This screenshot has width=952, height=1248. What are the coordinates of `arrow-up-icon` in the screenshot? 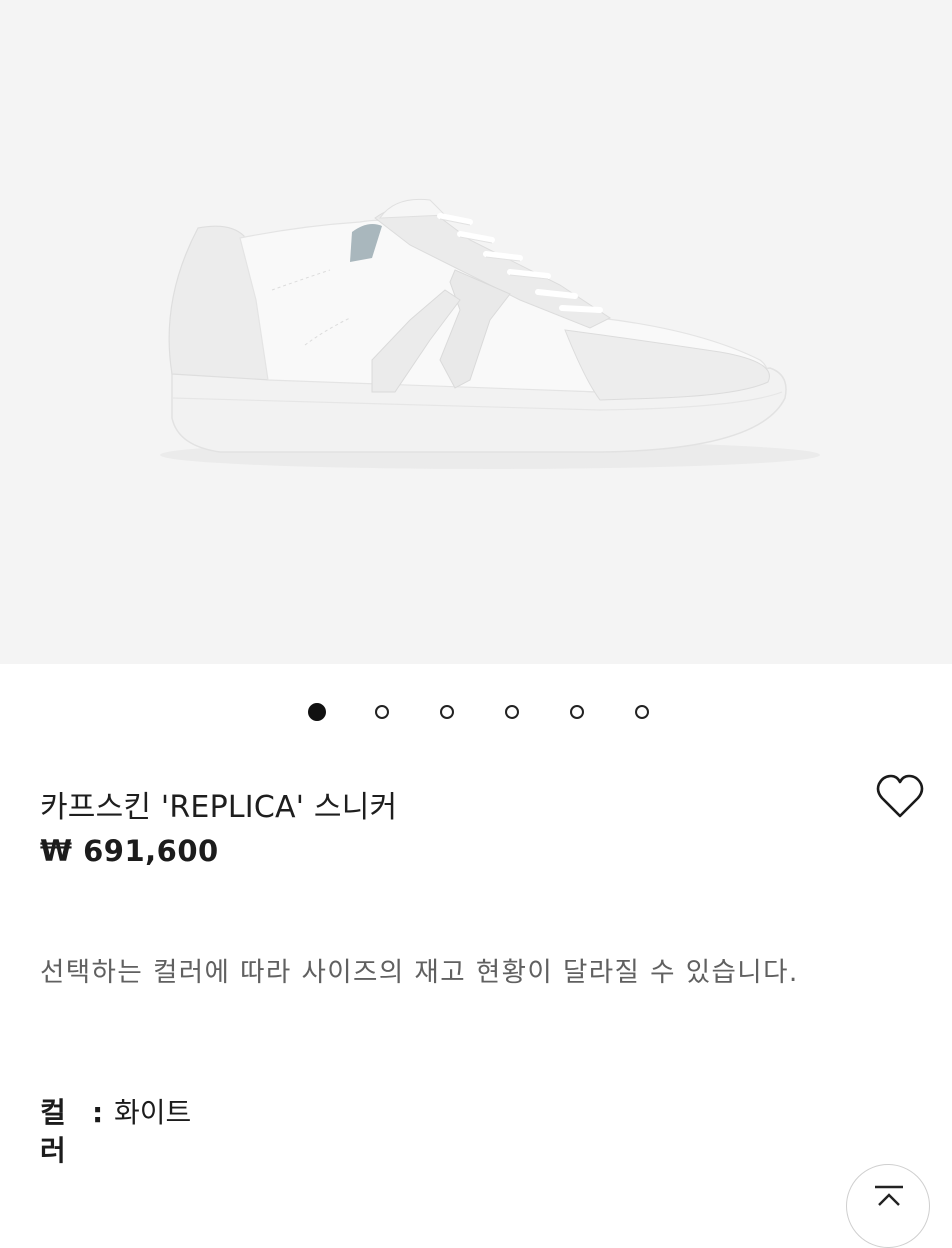 It's located at (889, 1195).